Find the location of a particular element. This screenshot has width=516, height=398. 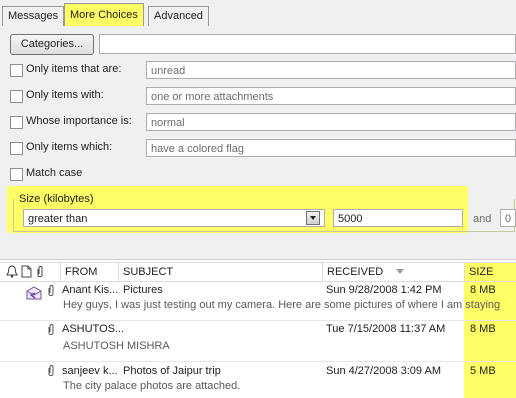

whose-importance-select: normal is located at coordinates (331, 122).